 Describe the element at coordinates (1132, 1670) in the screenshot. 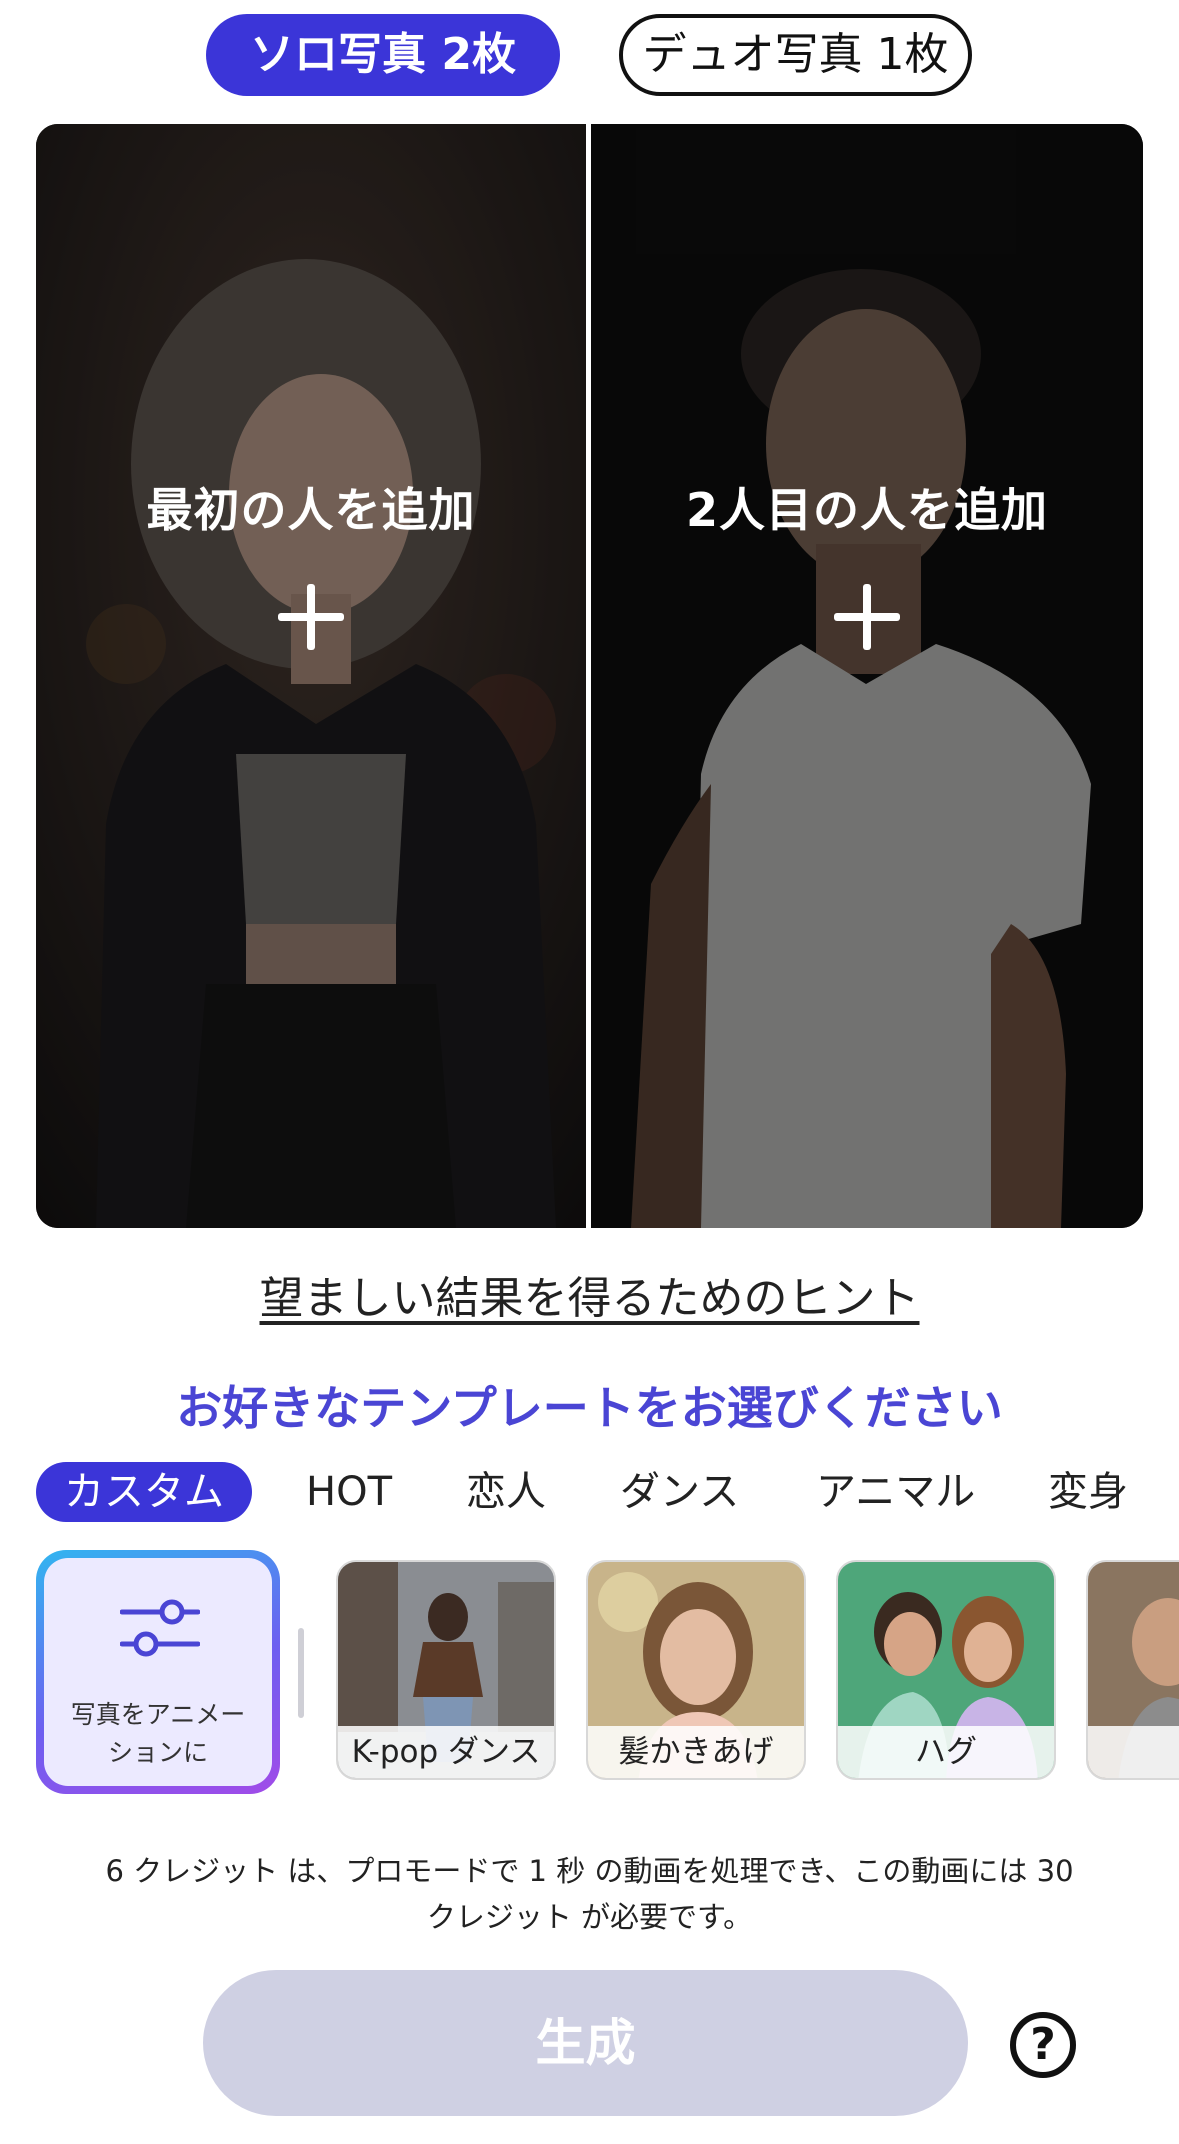

I see `template-card-partial: キ` at that location.